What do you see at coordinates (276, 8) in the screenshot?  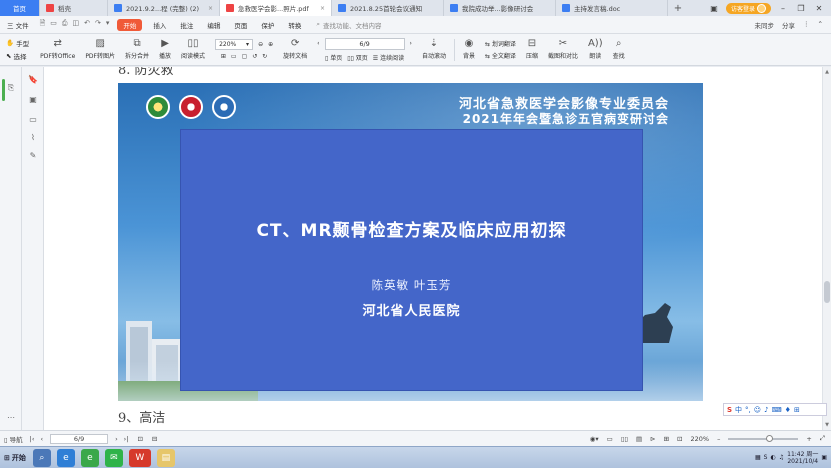 I see `tab-pdf-active: 急救医学会影...照片.pdf ×` at bounding box center [276, 8].